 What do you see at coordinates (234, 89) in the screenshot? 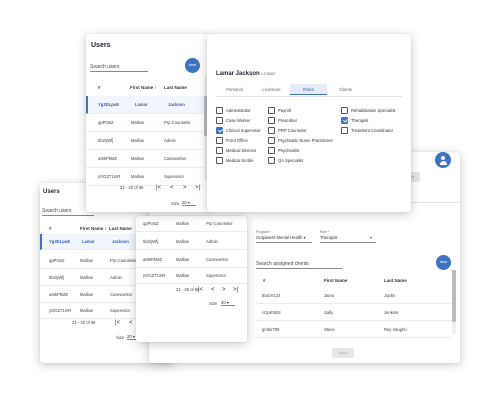
I see `tab-personal: Personal` at bounding box center [234, 89].